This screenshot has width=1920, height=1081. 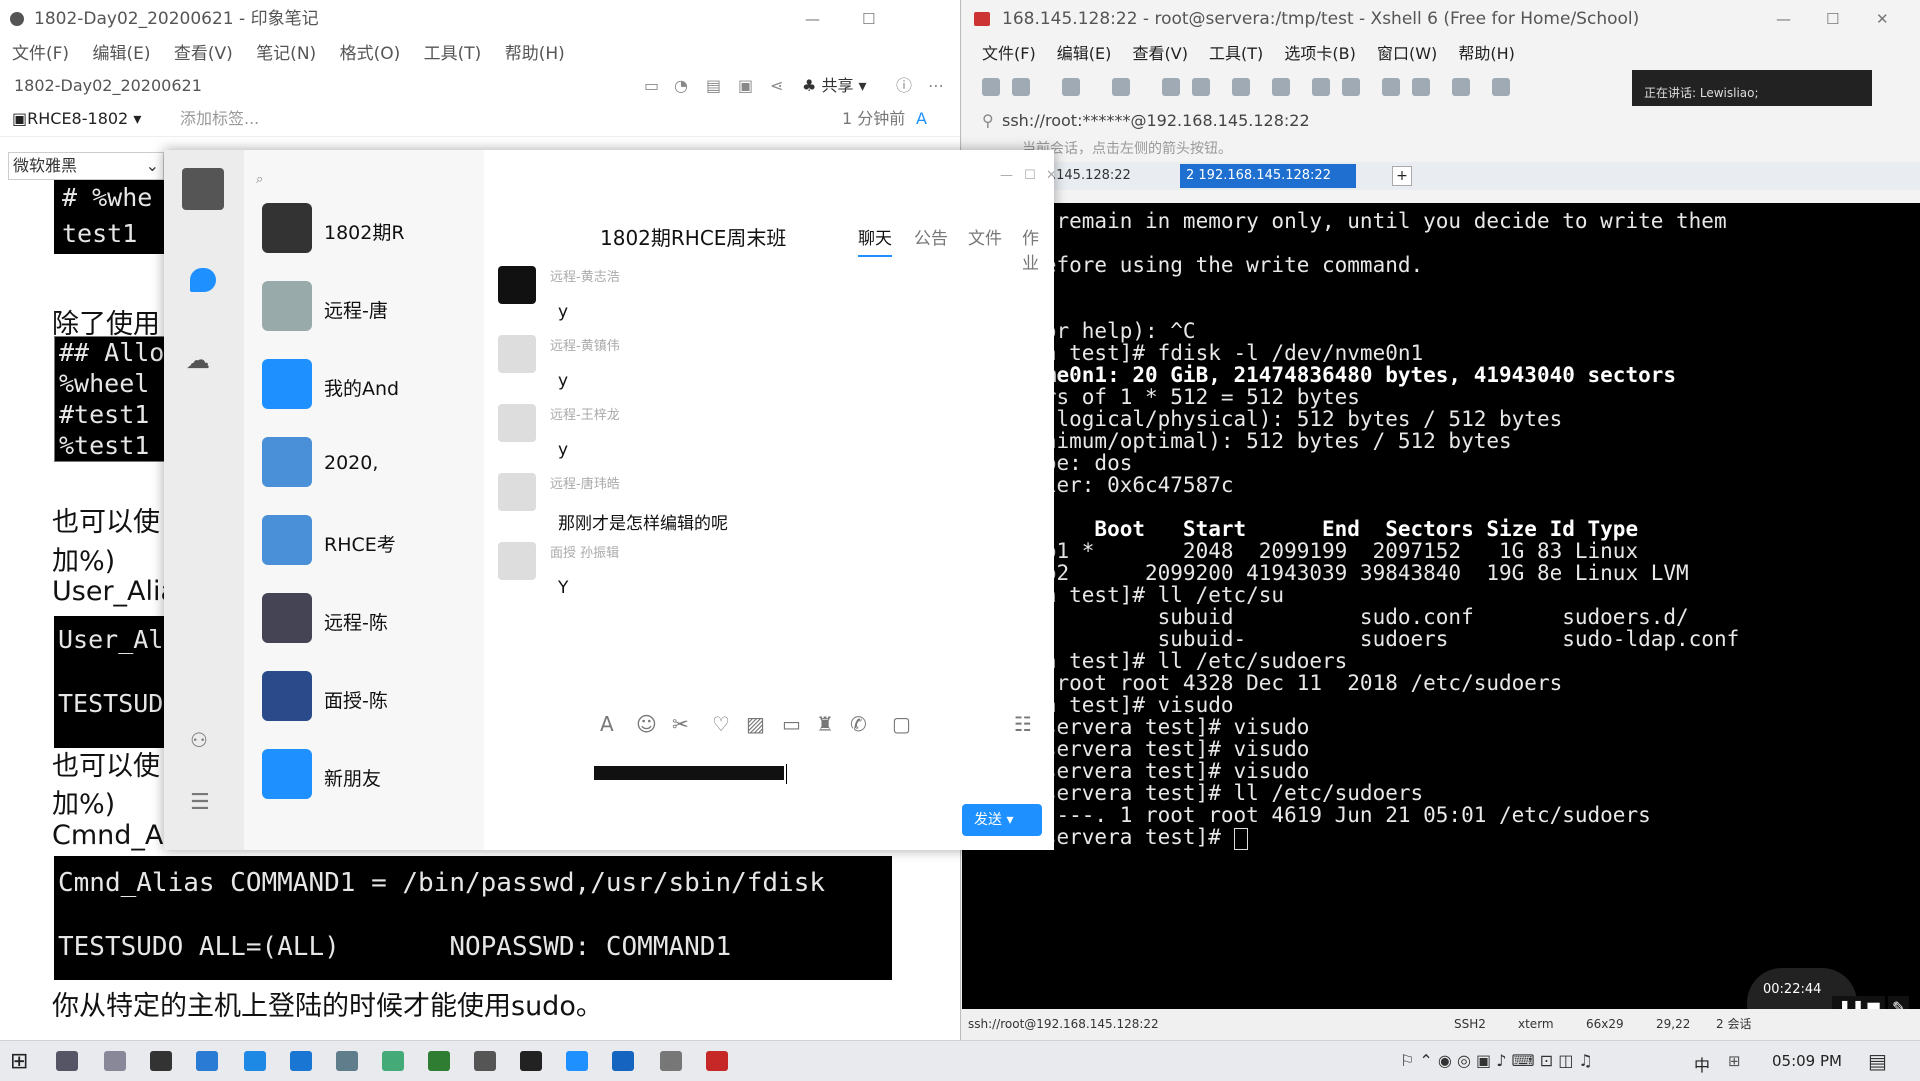 What do you see at coordinates (364, 229) in the screenshot?
I see `contact-item: 1802期R` at bounding box center [364, 229].